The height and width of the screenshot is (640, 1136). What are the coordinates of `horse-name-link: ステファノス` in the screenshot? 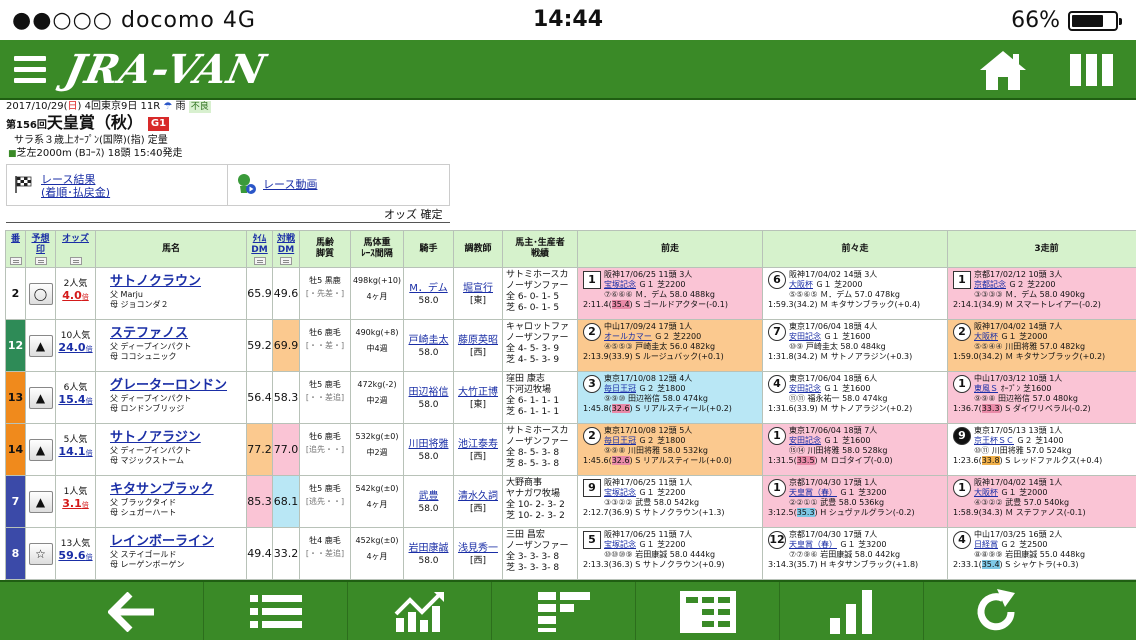 It's located at (176, 334).